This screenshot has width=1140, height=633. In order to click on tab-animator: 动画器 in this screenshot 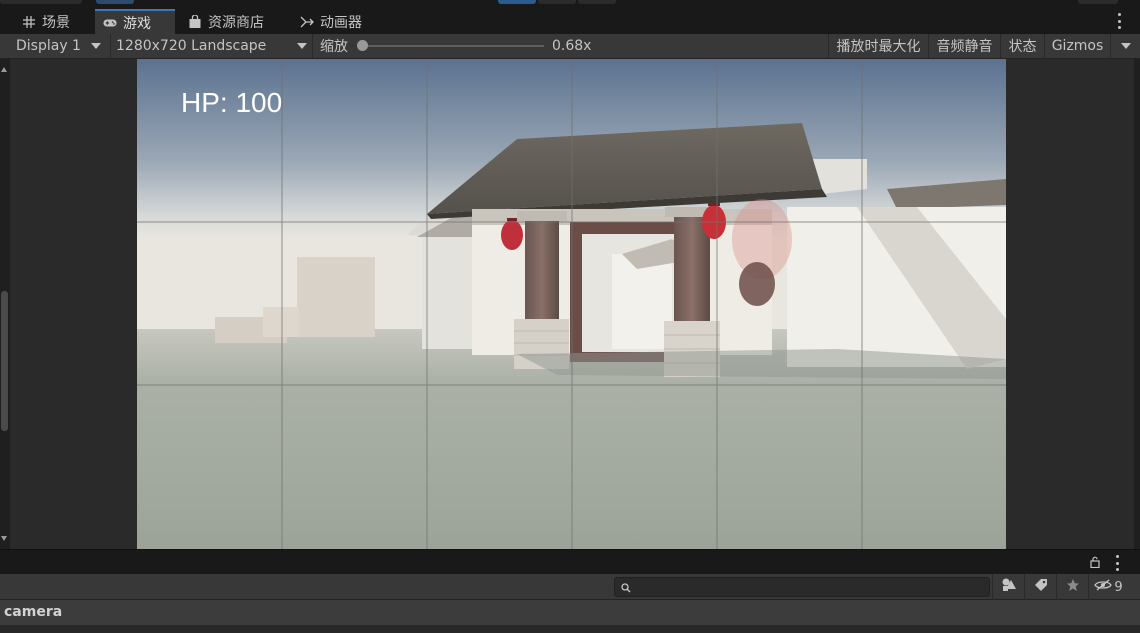, I will do `click(332, 21)`.